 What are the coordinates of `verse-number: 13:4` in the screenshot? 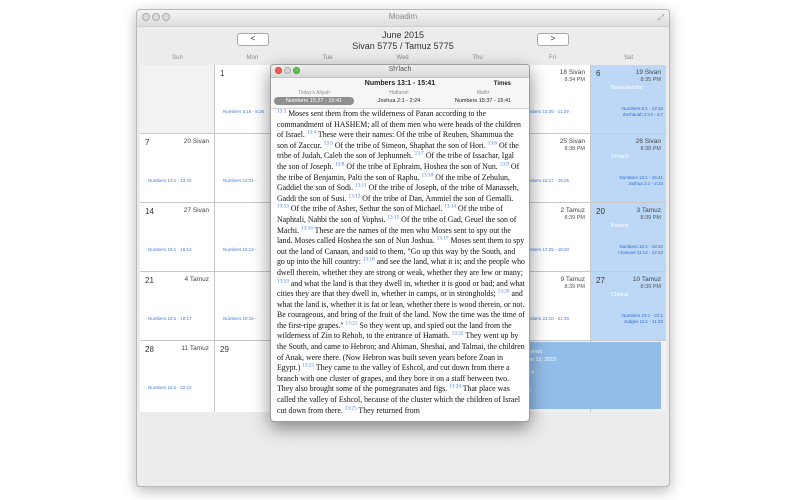 It's located at (311, 132).